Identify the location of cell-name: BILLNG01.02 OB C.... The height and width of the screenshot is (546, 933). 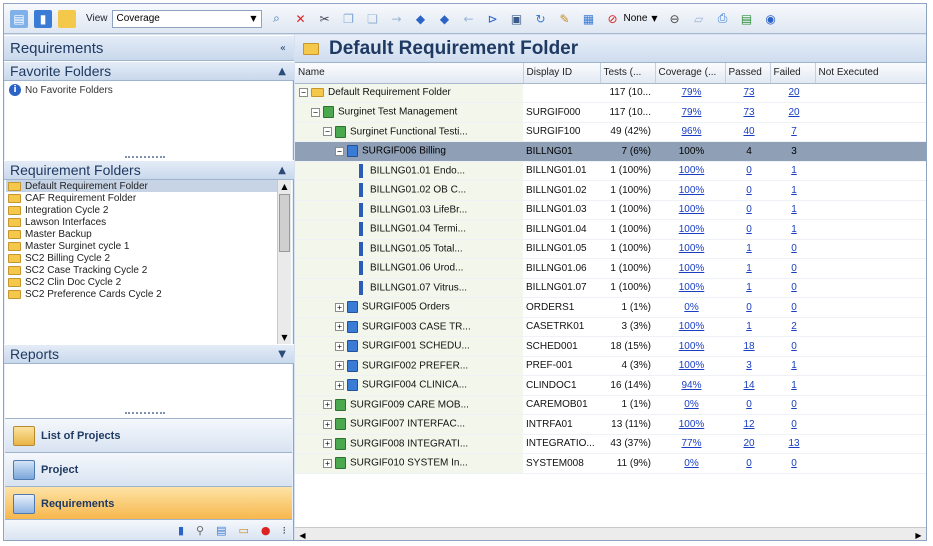
(409, 190).